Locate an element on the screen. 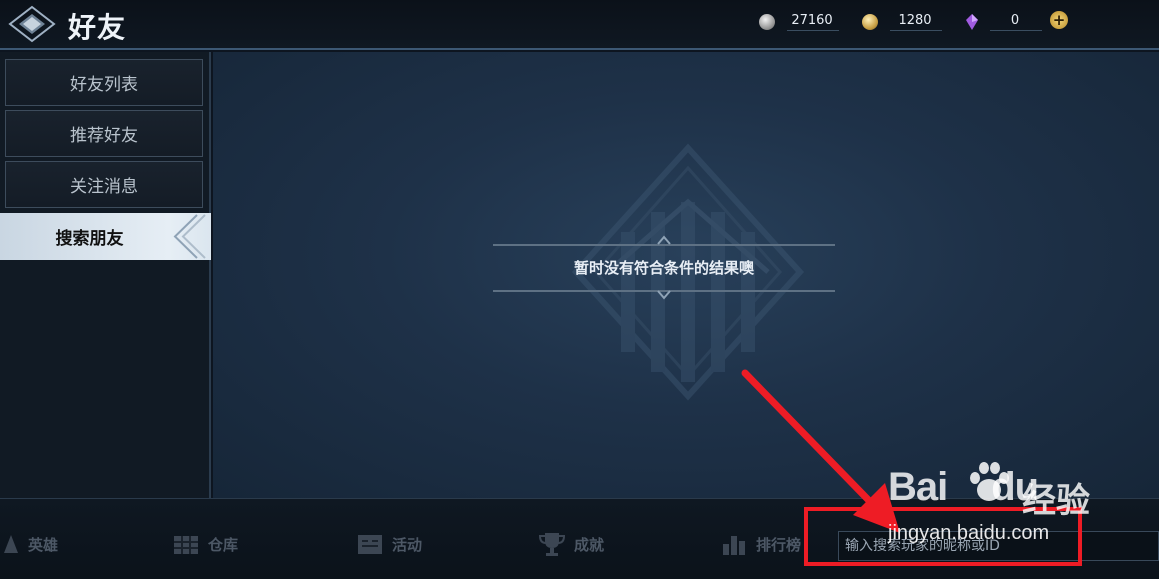 The image size is (1159, 579). ranking-icon is located at coordinates (734, 545).